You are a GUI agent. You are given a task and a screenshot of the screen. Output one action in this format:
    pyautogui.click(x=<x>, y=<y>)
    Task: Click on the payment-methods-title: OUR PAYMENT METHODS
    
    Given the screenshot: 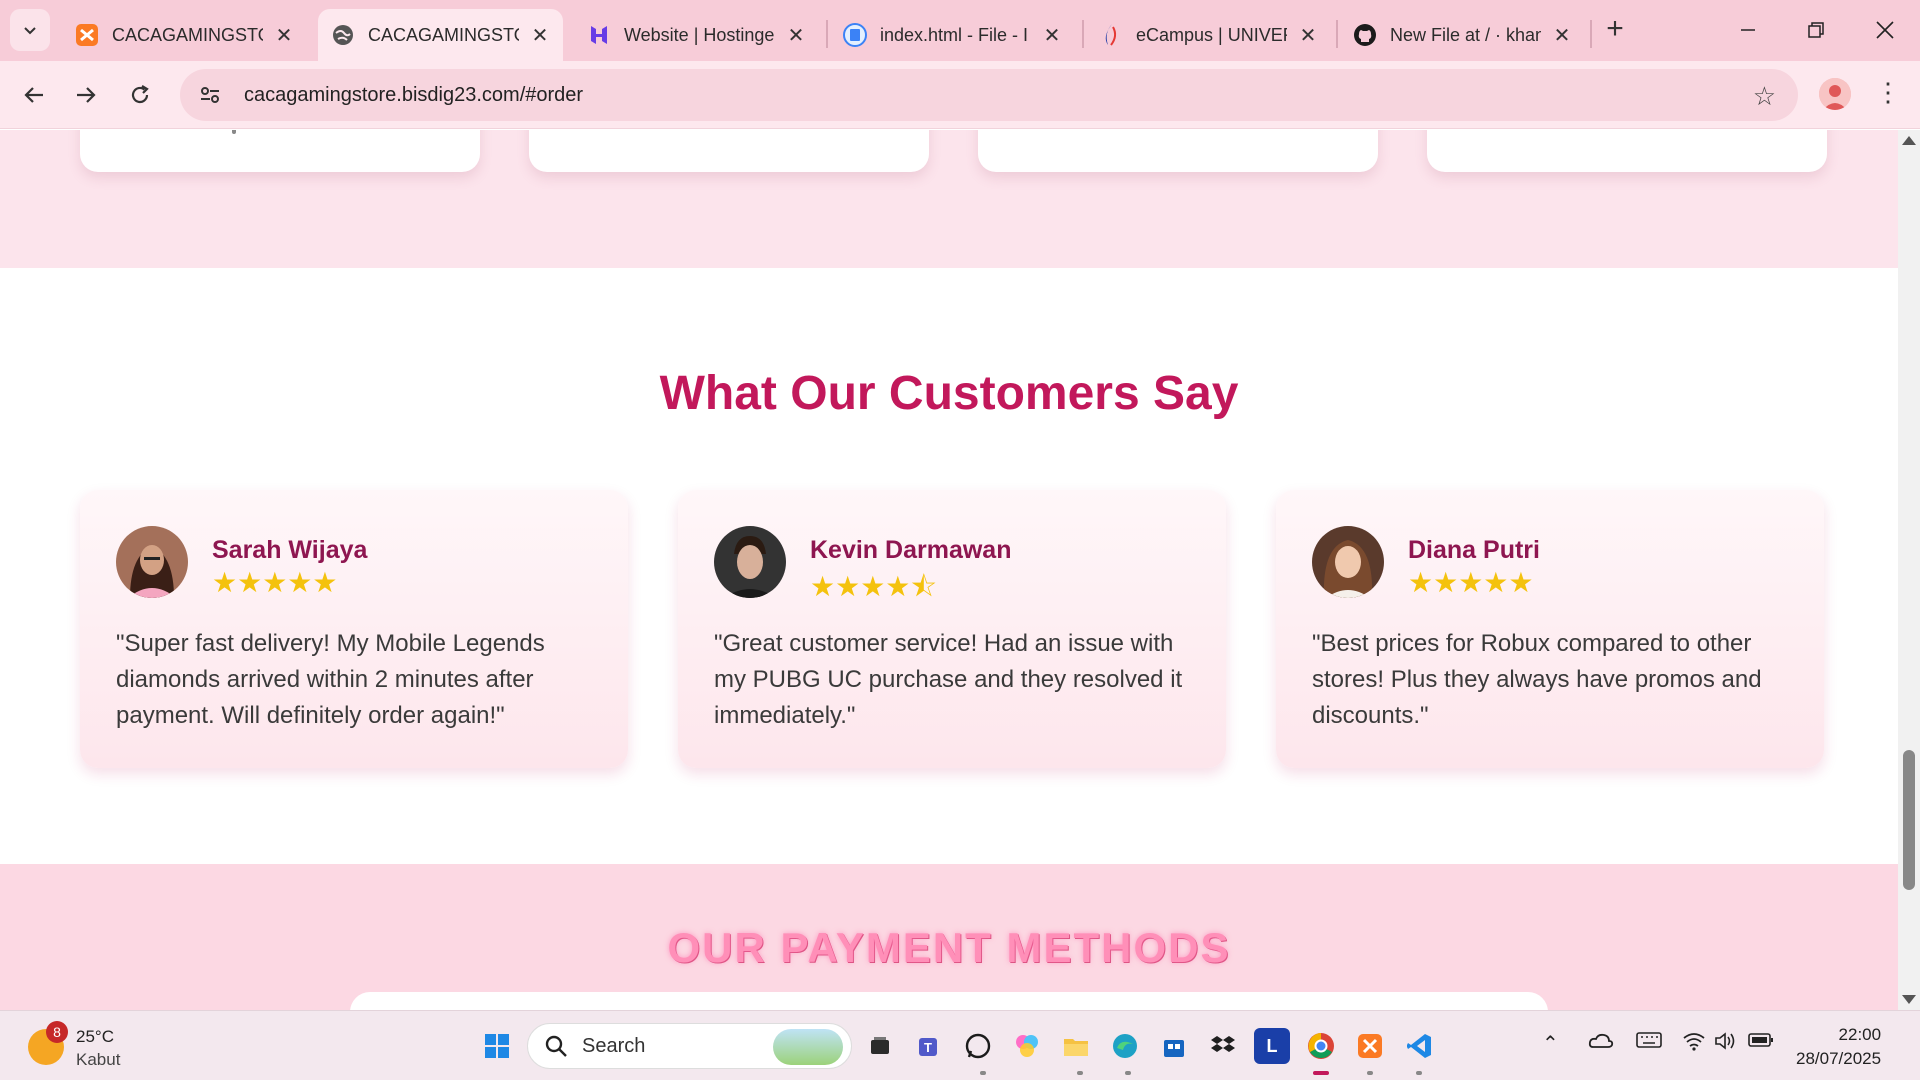 What is the action you would take?
    pyautogui.click(x=949, y=947)
    